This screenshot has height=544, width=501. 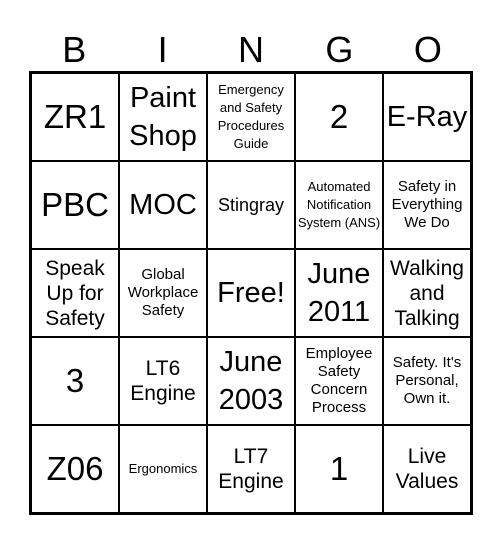 I want to click on bingo-cell: PBC, so click(x=75, y=205).